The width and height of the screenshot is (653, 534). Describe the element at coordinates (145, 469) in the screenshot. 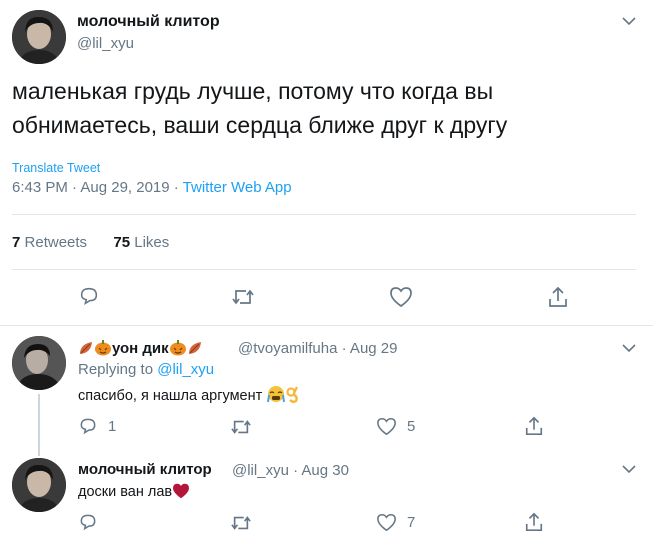

I see `reply2-author-name: молочный клитор` at that location.